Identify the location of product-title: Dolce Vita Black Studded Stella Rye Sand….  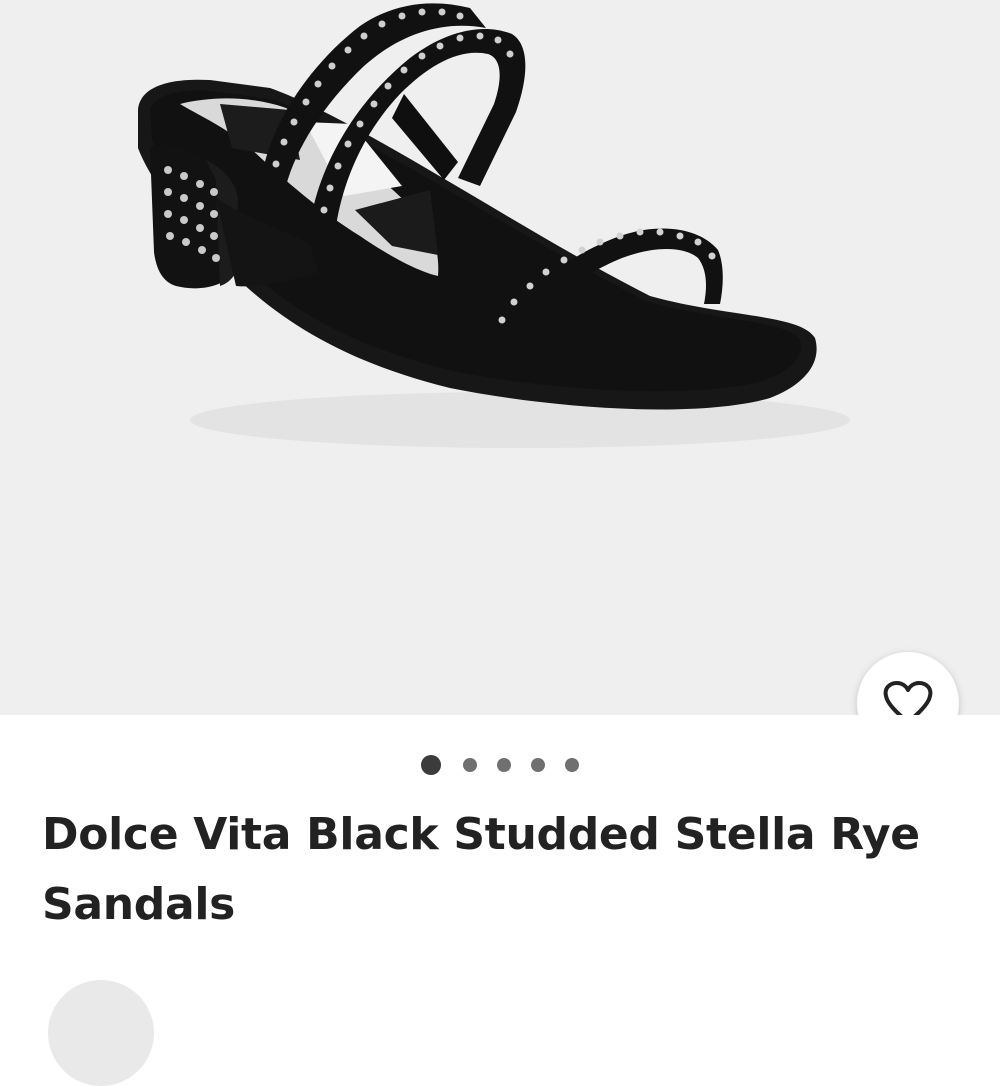
(481, 869).